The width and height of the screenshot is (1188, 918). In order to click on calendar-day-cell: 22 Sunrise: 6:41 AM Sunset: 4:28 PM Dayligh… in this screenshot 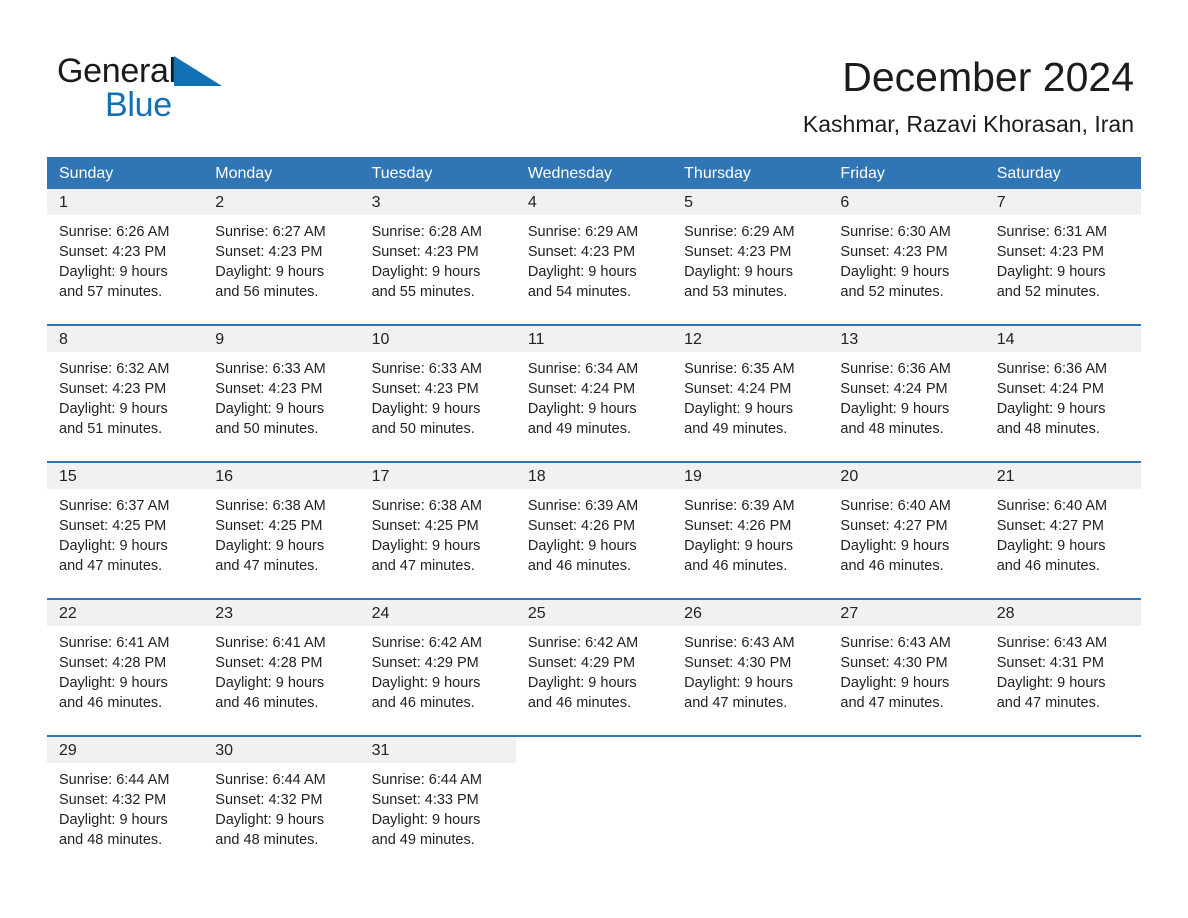, I will do `click(125, 667)`.